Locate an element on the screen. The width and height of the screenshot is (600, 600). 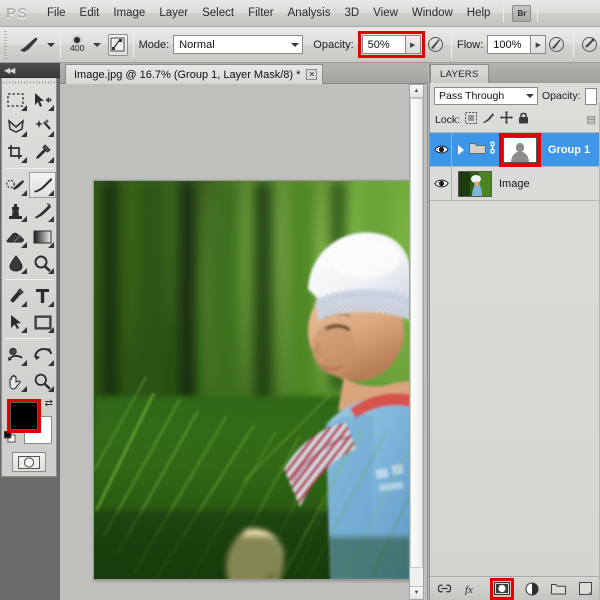
airbrush-icon is located at coordinates (589, 45).